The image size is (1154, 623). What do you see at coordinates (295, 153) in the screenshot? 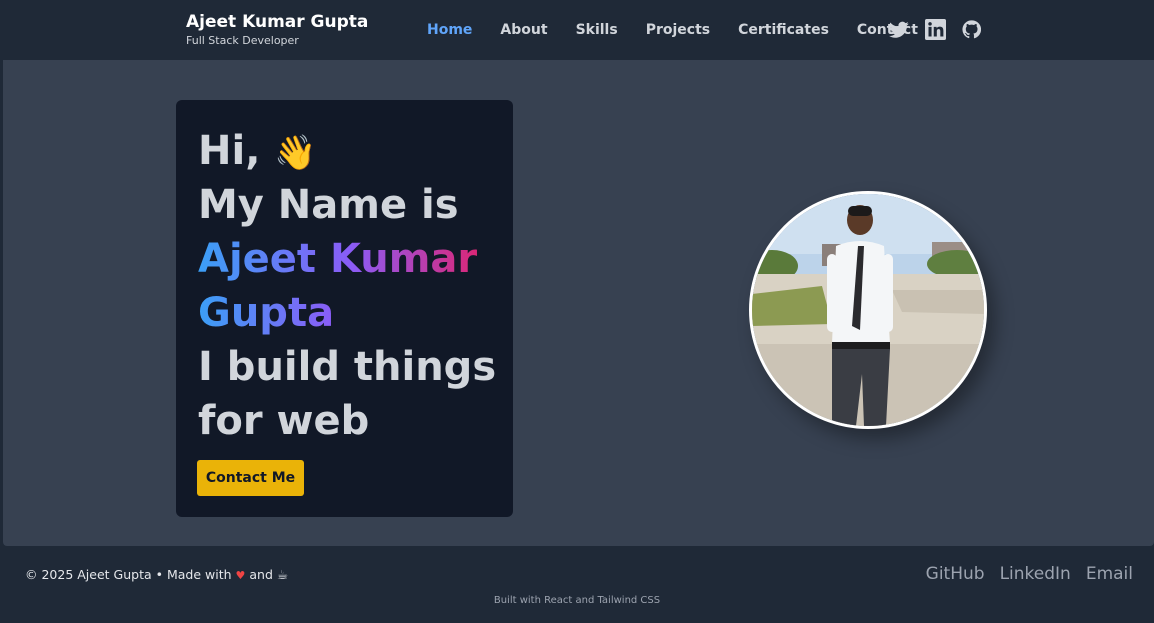
I see `wave-emoji: 👋` at bounding box center [295, 153].